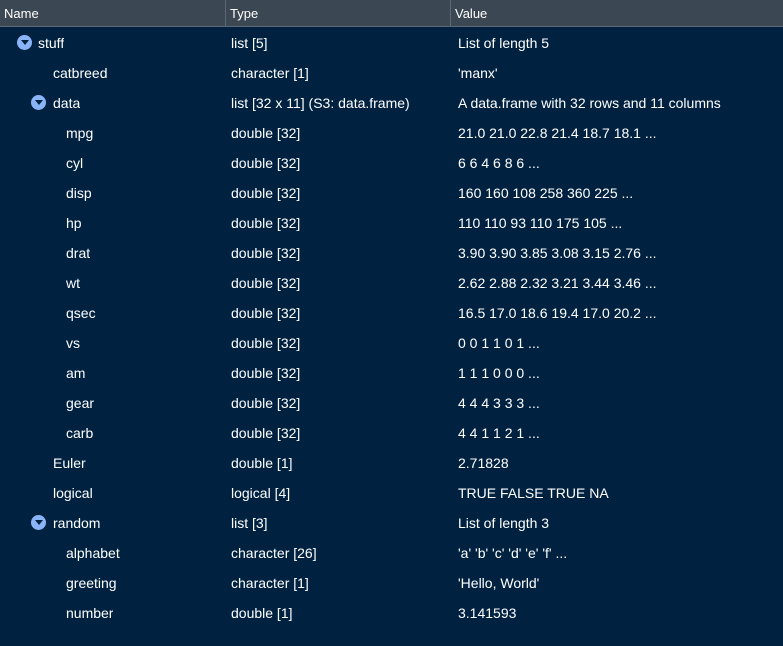  What do you see at coordinates (504, 523) in the screenshot?
I see `row-value: List of length 3` at bounding box center [504, 523].